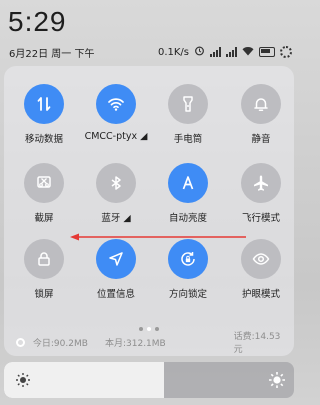  What do you see at coordinates (23, 380) in the screenshot?
I see `brightness-low-icon` at bounding box center [23, 380].